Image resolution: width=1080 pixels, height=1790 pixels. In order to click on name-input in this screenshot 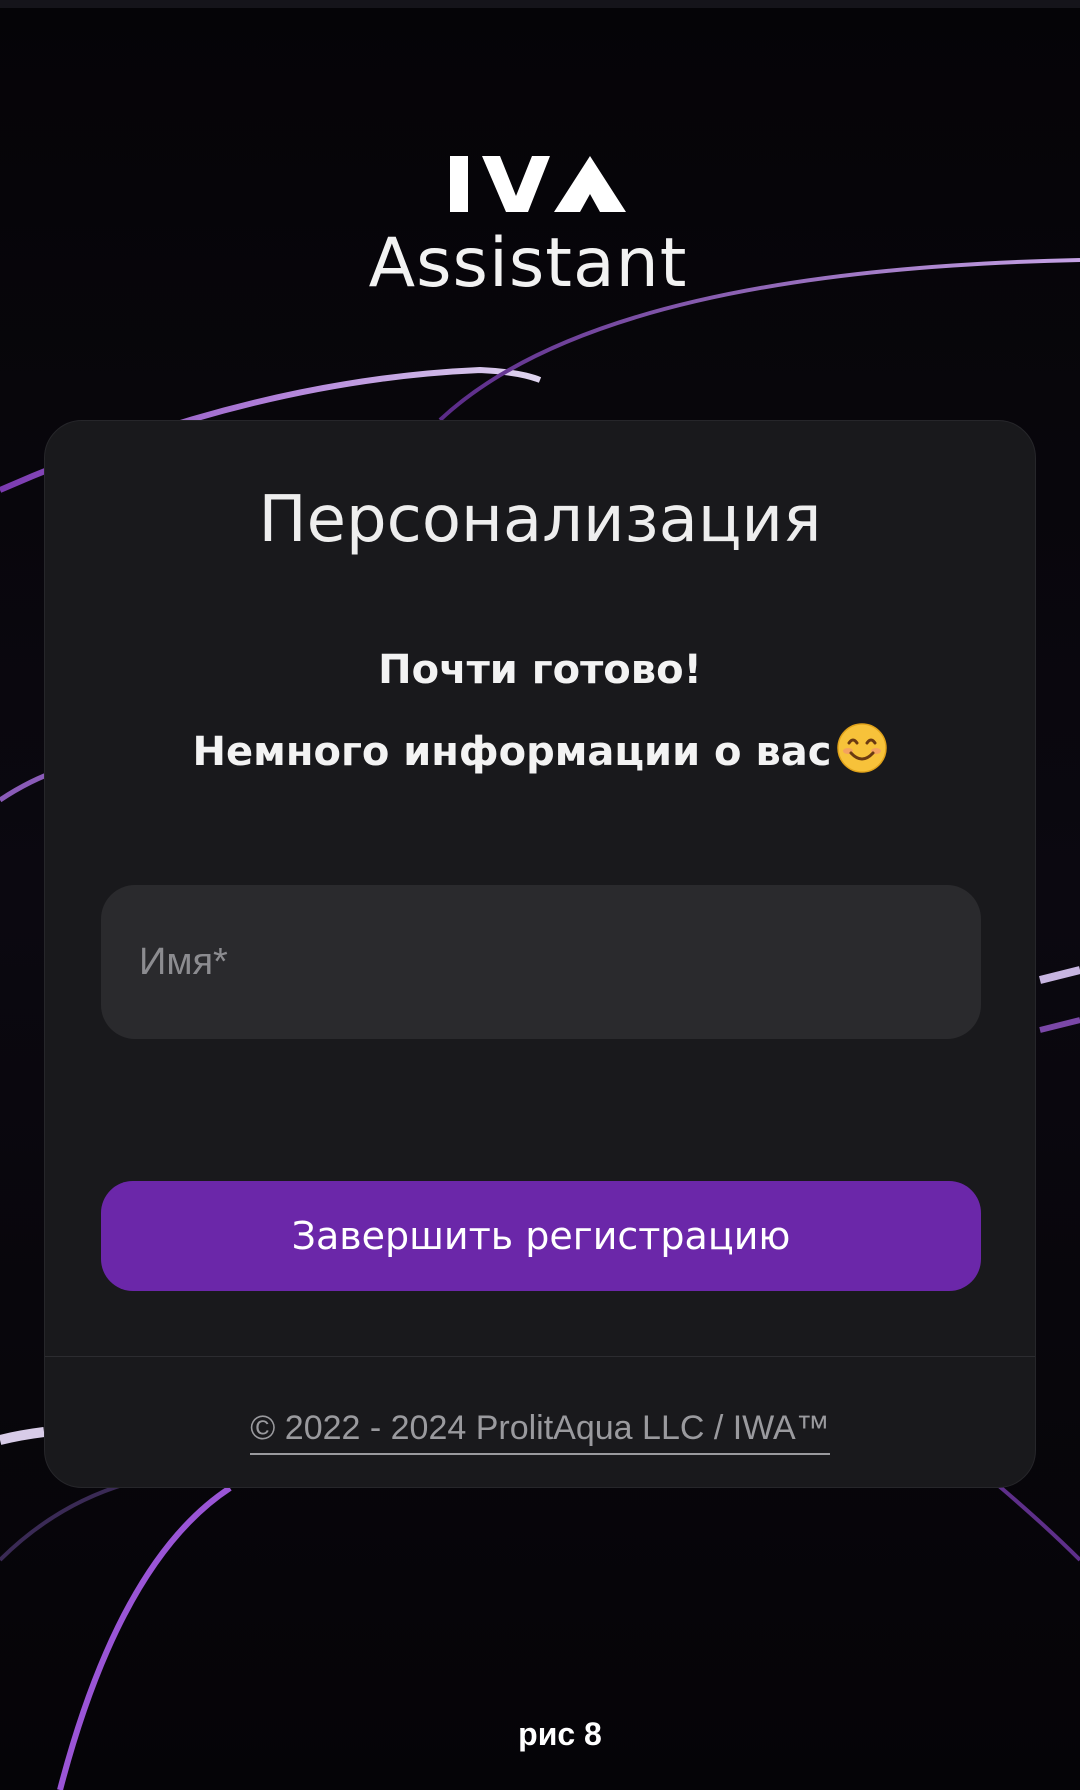, I will do `click(541, 962)`.